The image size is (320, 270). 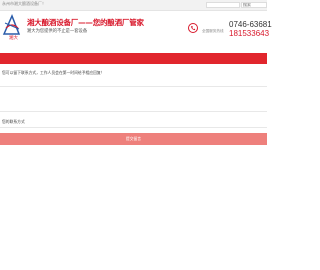 I want to click on top-bar: 永州市湘大酿酒设备厂！ 搜索, so click(x=133, y=5).